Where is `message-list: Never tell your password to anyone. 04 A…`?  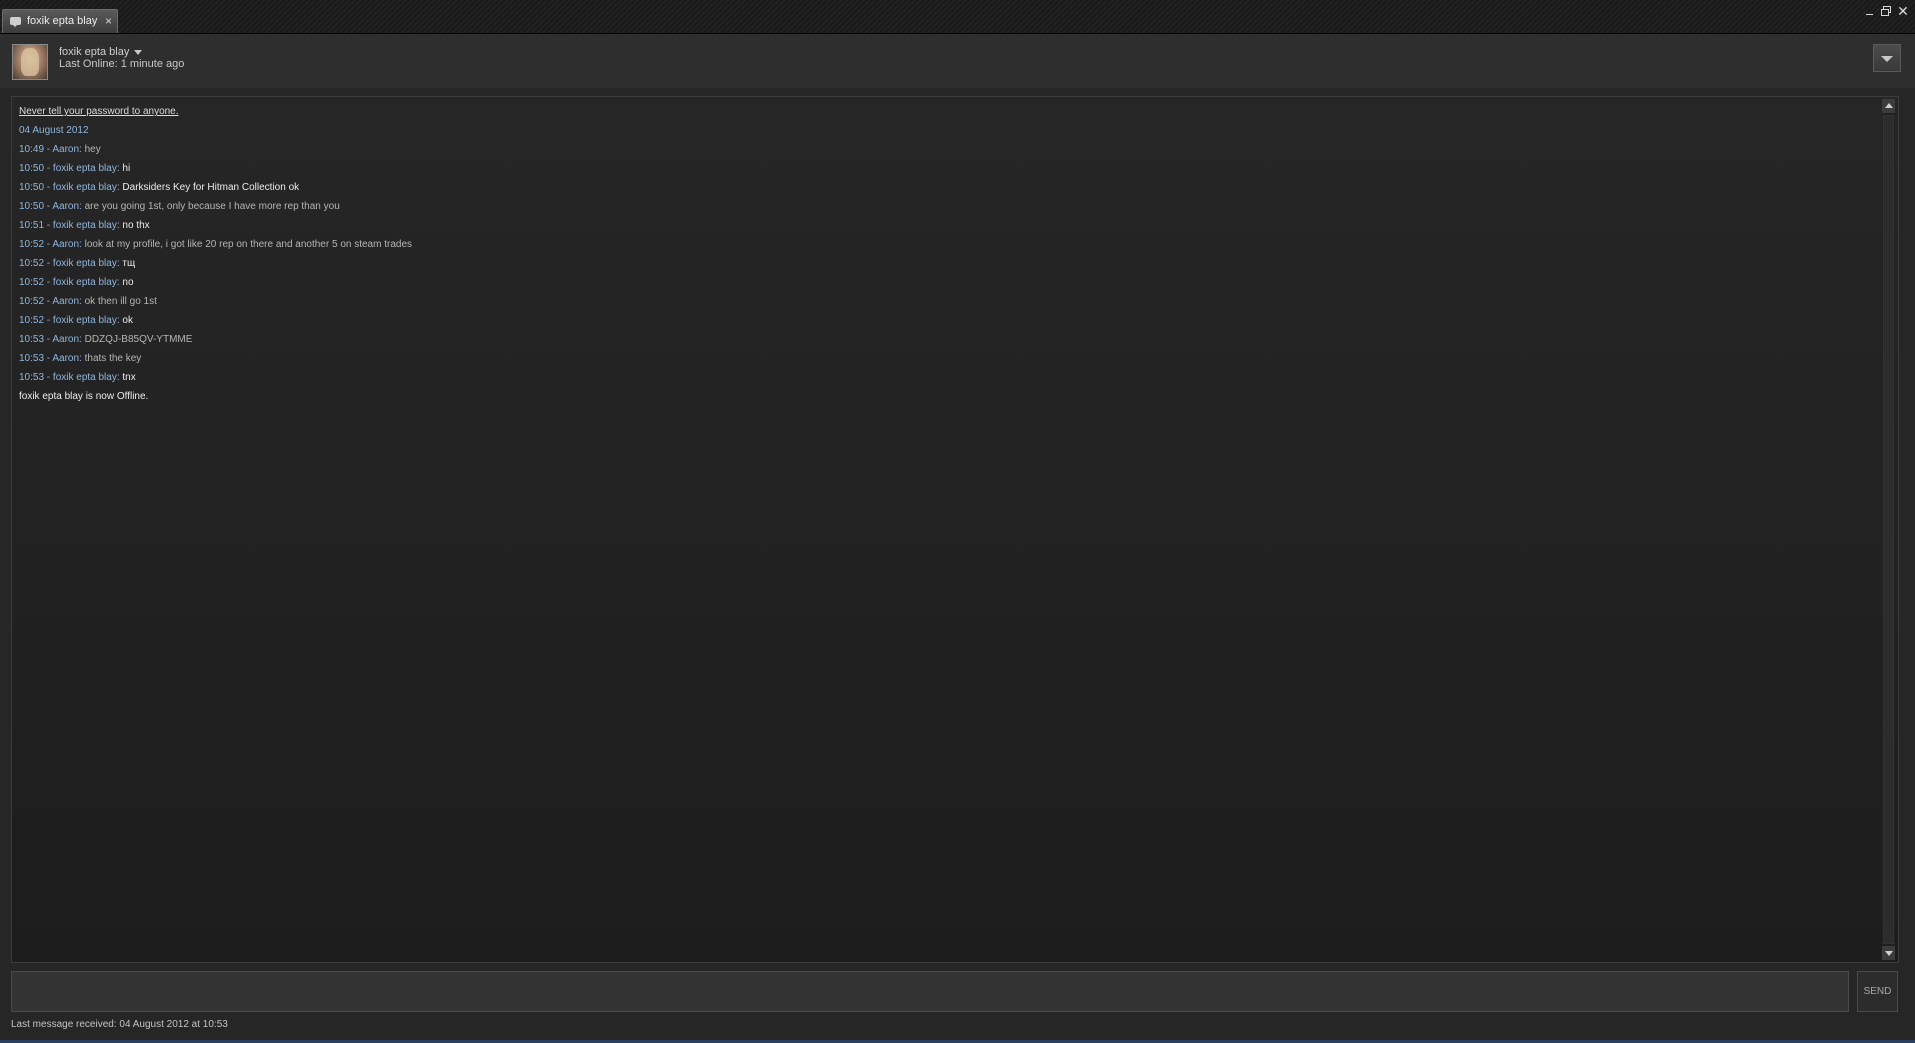 message-list: Never tell your password to anyone. 04 A… is located at coordinates (215, 254).